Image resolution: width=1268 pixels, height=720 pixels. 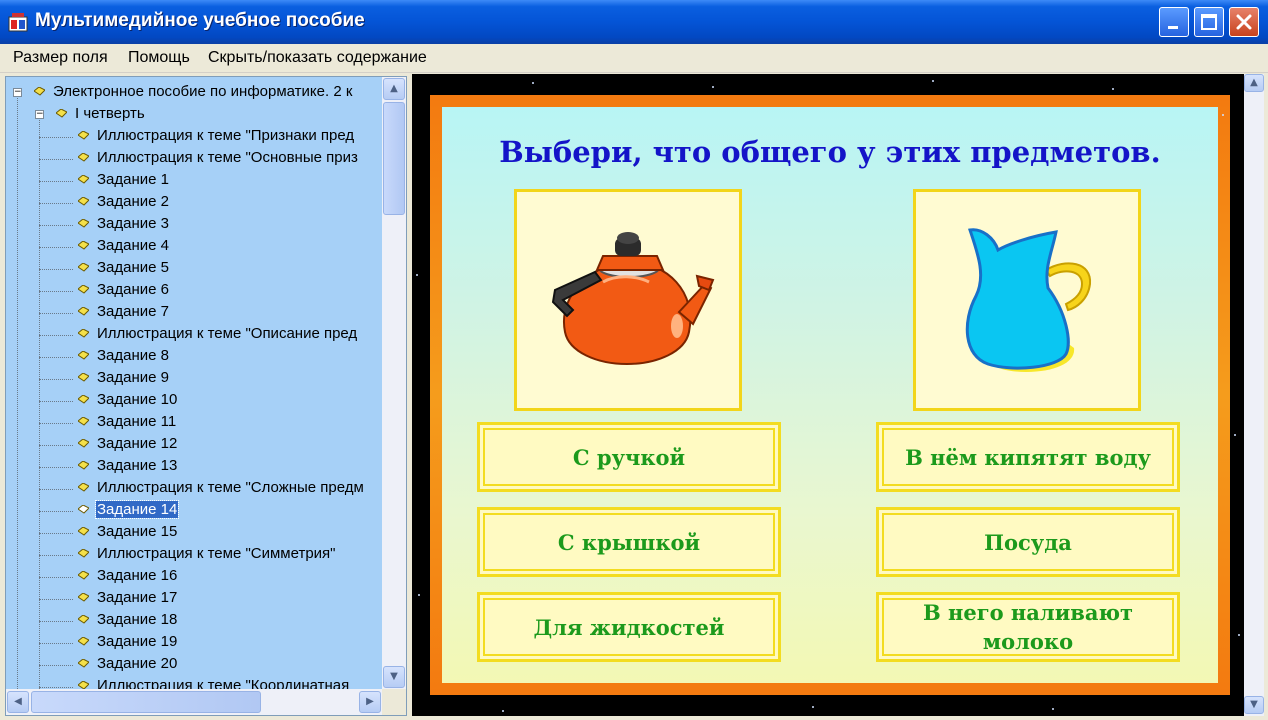 What do you see at coordinates (60, 58) in the screenshot?
I see `menu-field-size: Размер поля` at bounding box center [60, 58].